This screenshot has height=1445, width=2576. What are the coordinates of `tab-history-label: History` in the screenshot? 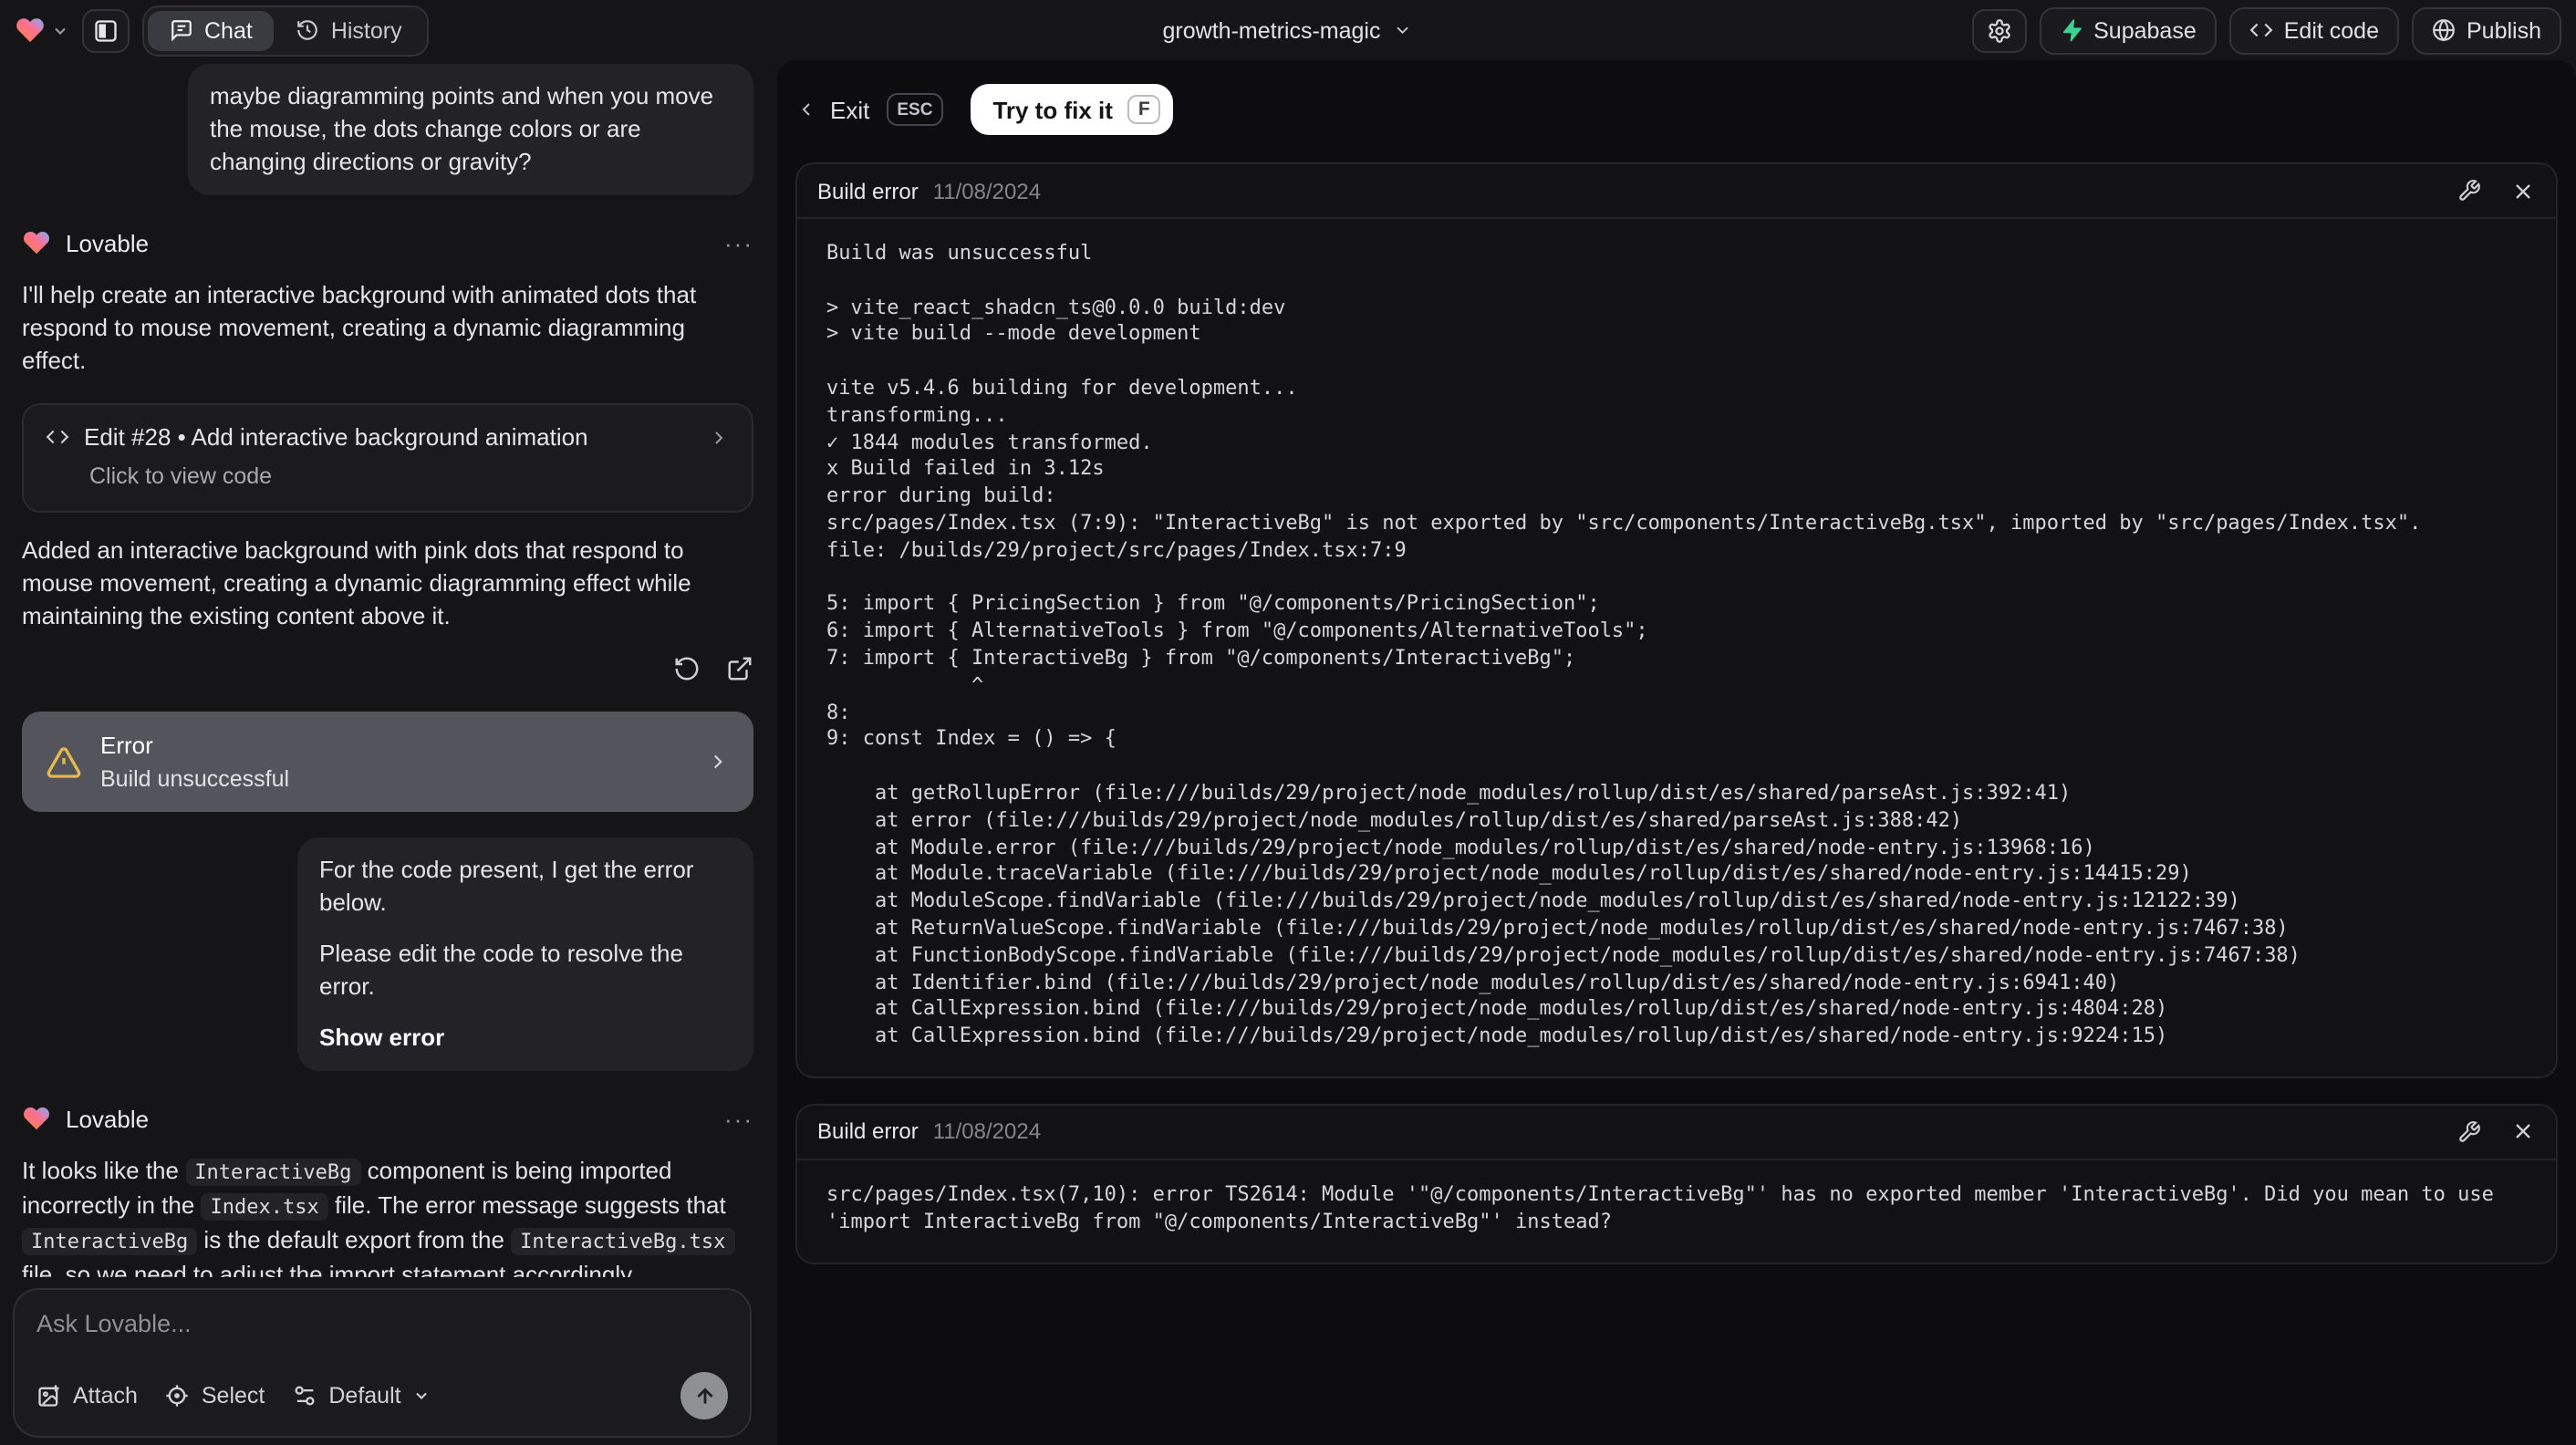 It's located at (366, 30).